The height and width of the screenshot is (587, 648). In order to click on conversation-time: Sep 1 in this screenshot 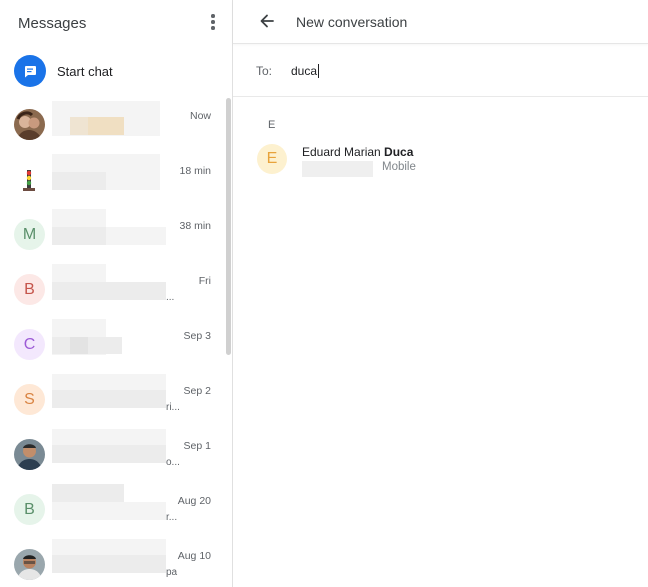, I will do `click(197, 446)`.